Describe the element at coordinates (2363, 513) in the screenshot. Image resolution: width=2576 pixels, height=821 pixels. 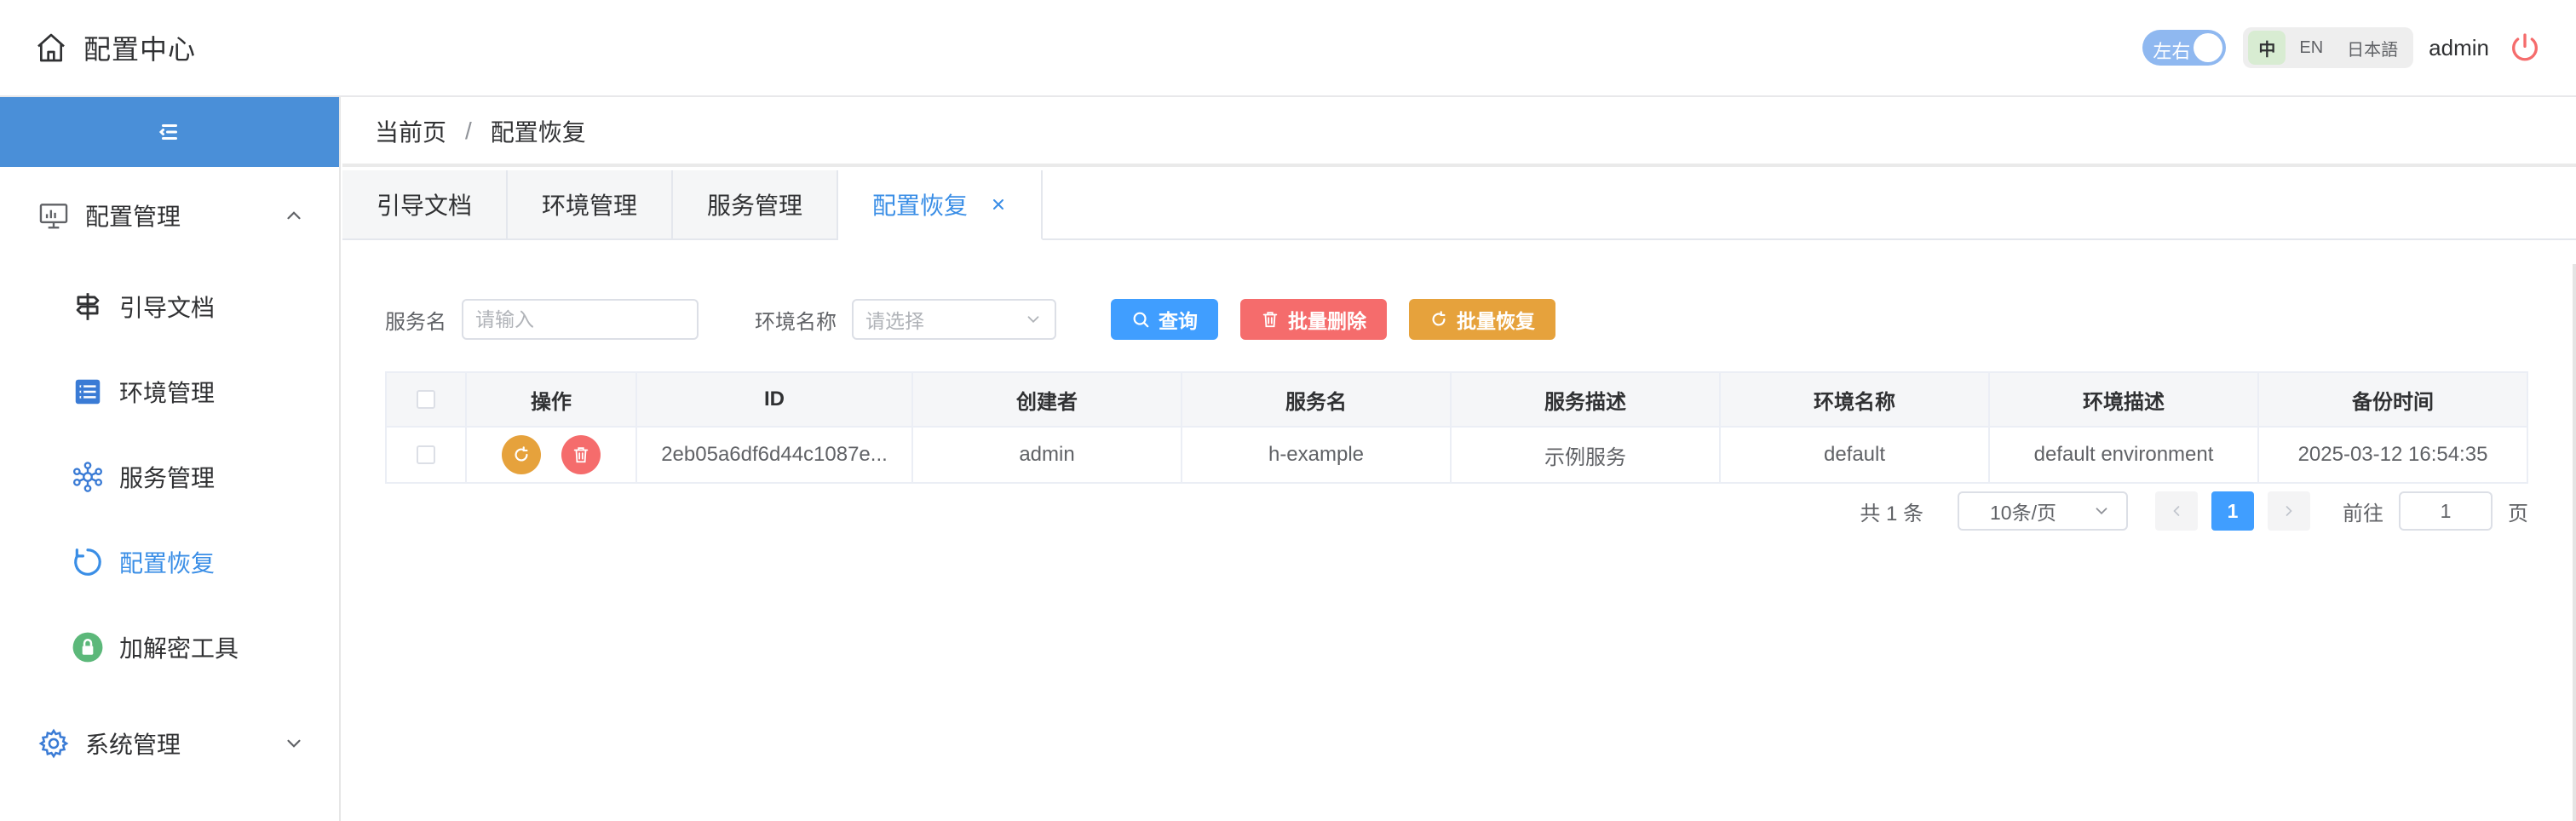
I see `goto-label: 前往` at that location.